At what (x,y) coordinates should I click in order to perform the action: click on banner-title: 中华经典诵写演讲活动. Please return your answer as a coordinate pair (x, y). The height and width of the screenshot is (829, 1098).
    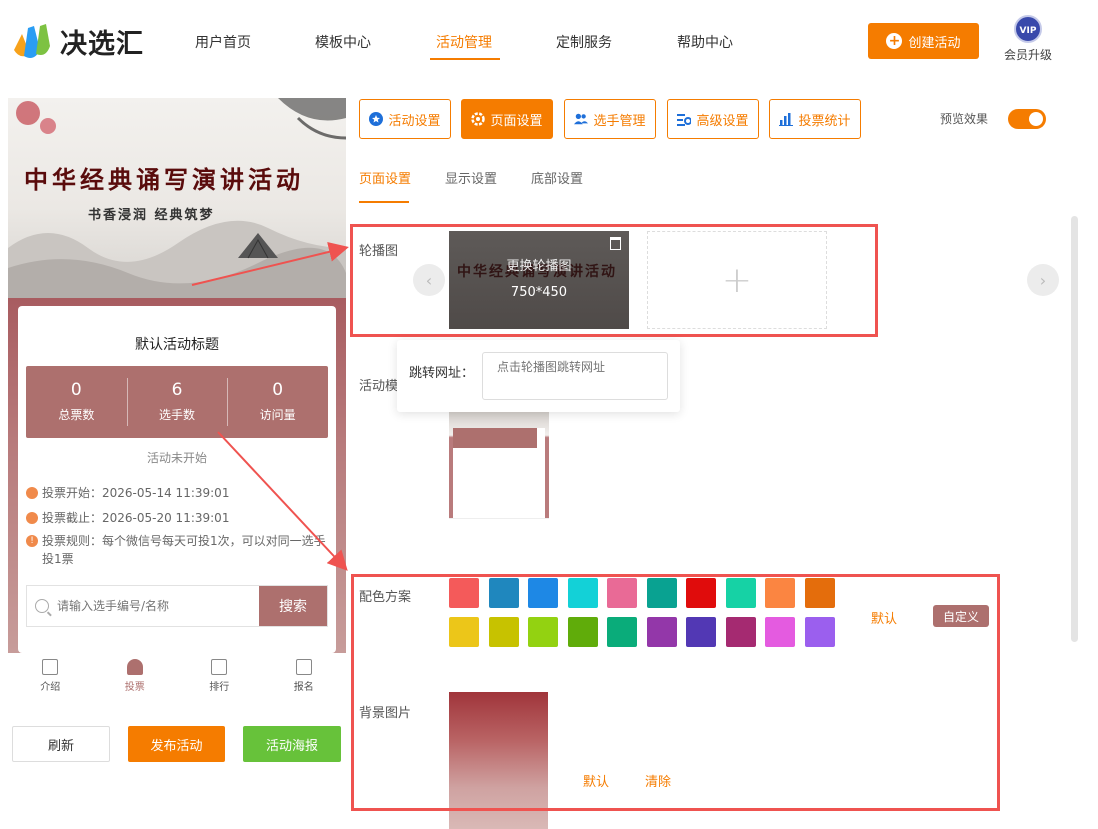
    Looking at the image, I should click on (164, 179).